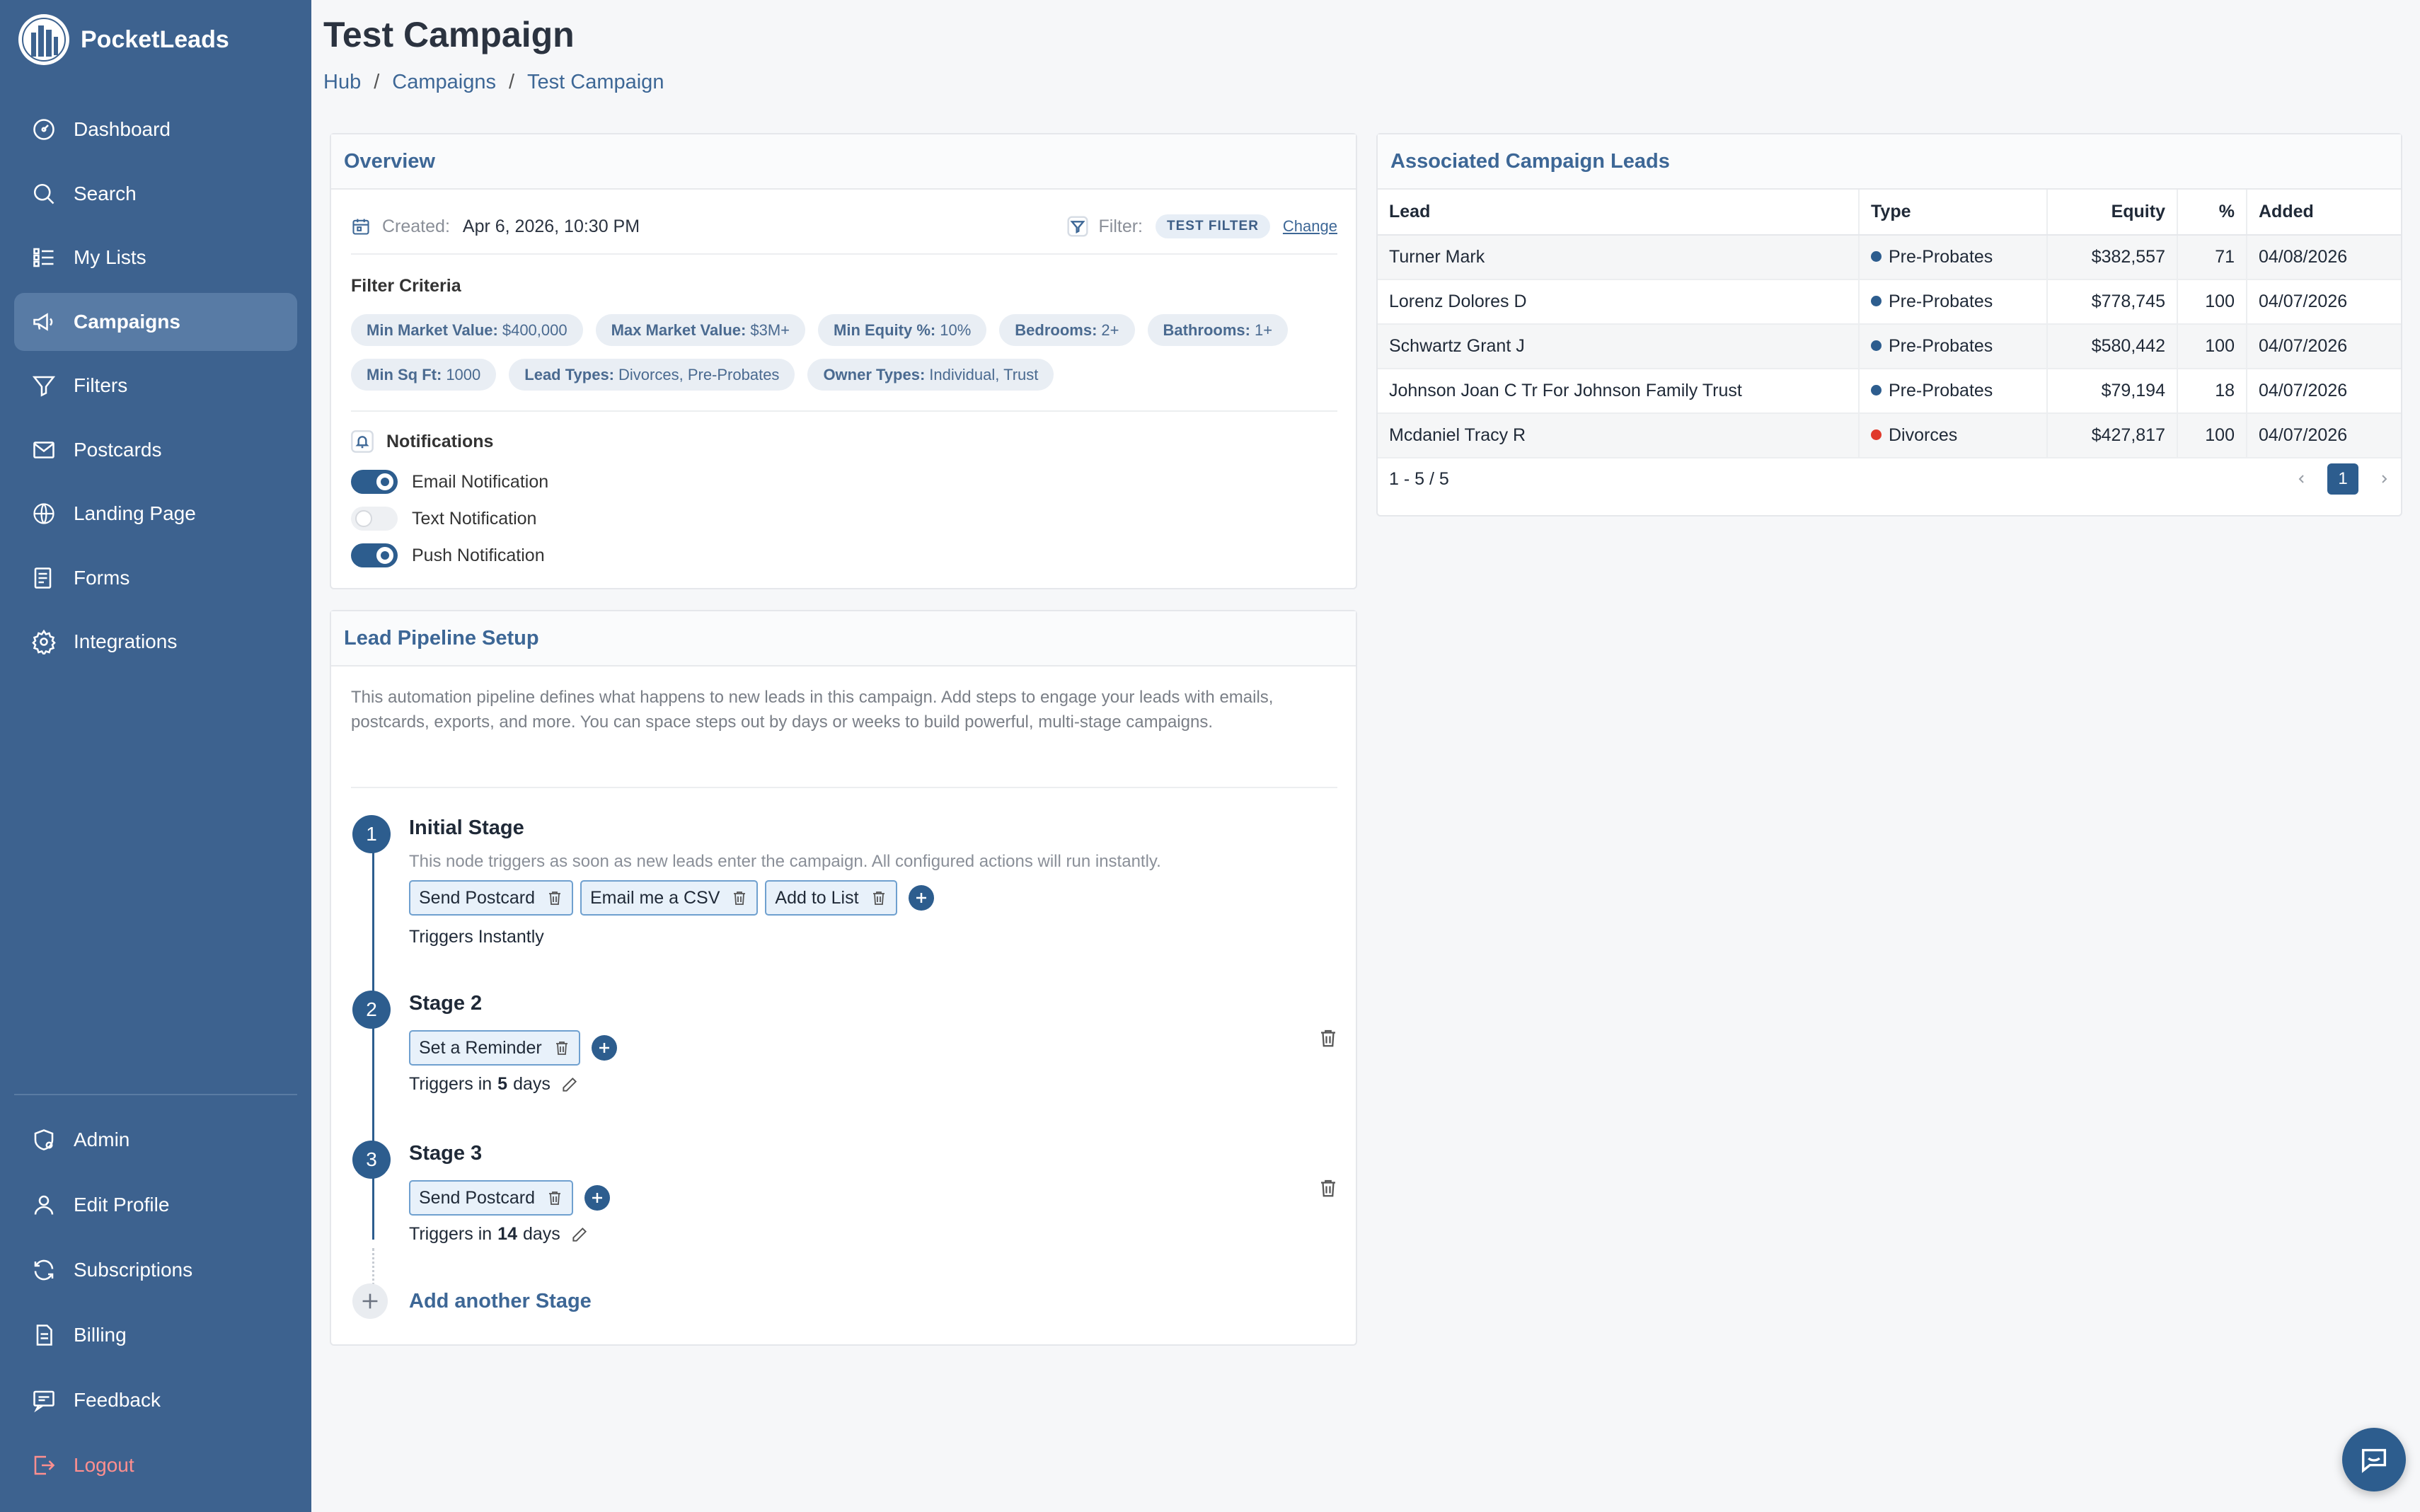  I want to click on stage-title: Initial Stage, so click(466, 828).